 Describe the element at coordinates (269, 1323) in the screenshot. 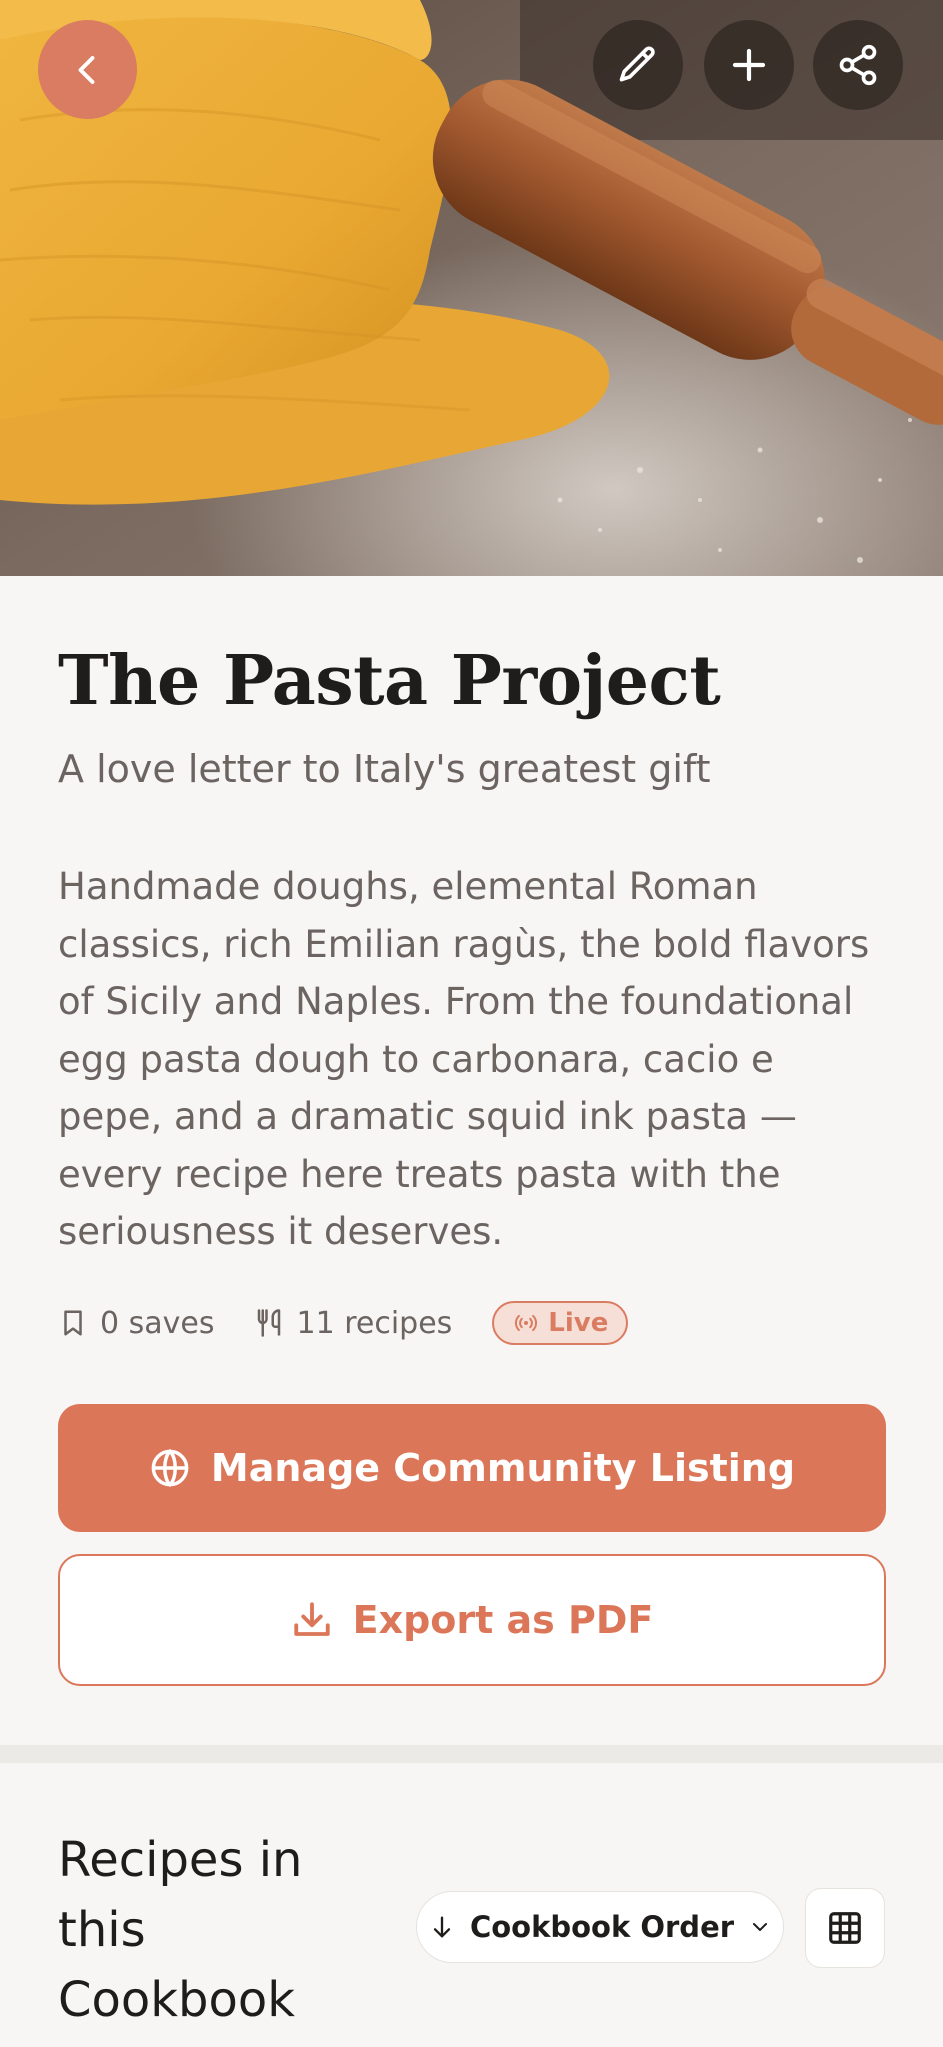

I see `utensils-icon` at that location.